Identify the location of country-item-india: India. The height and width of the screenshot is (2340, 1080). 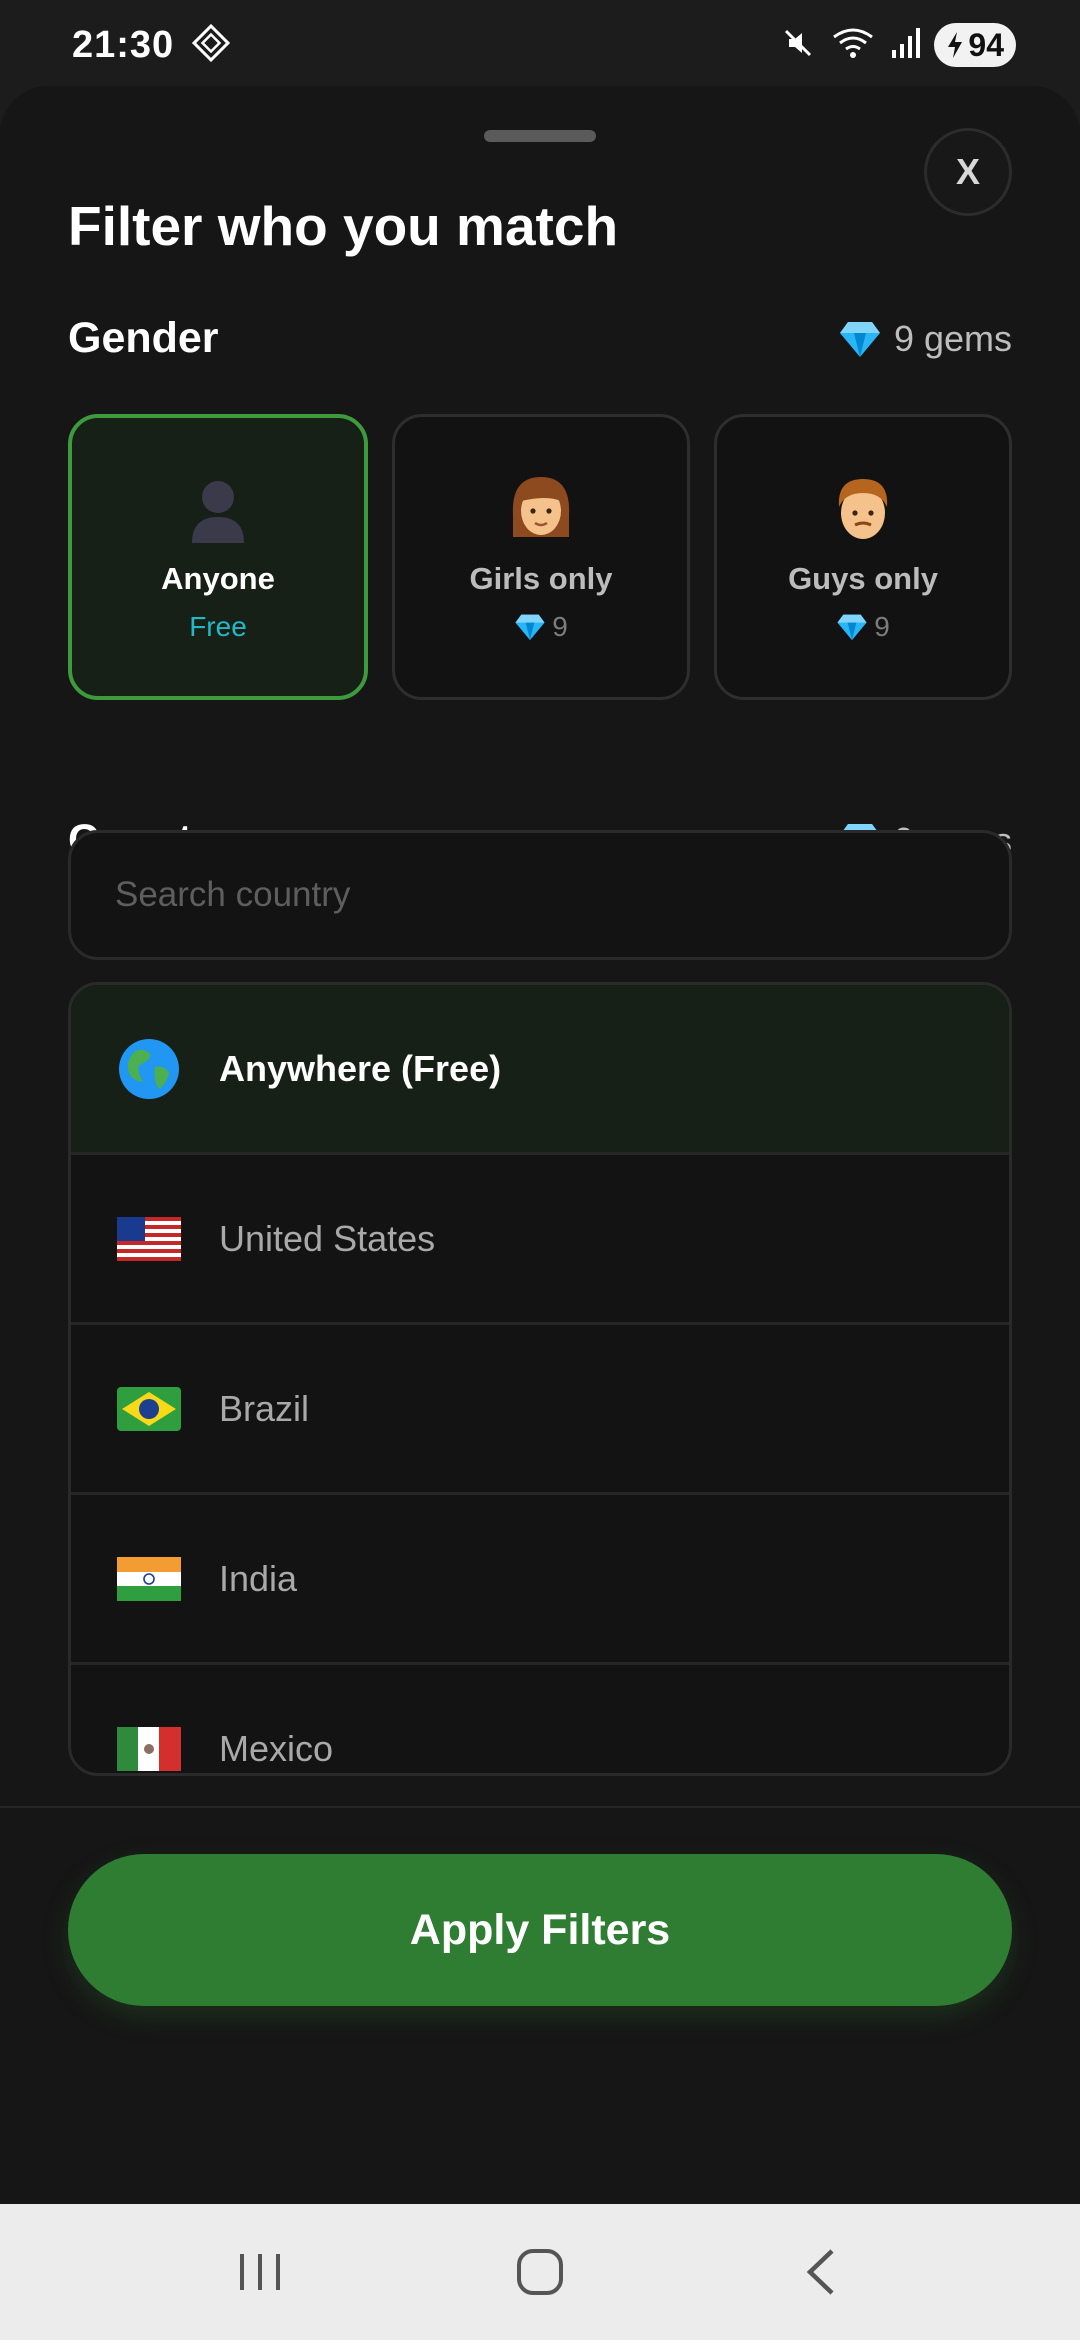
(540, 1580).